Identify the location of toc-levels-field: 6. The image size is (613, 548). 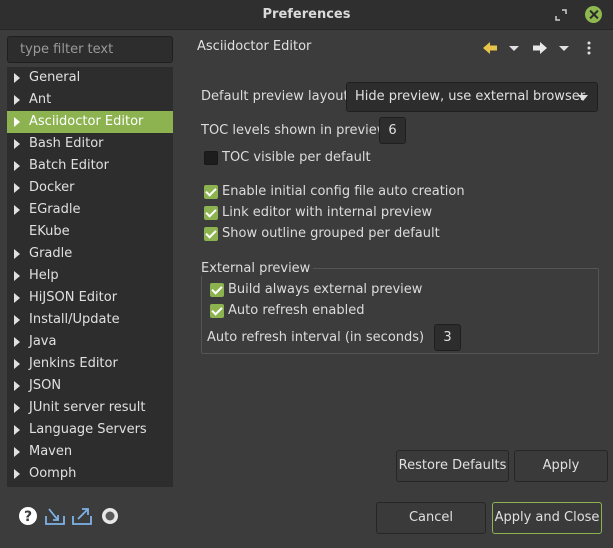
(392, 130).